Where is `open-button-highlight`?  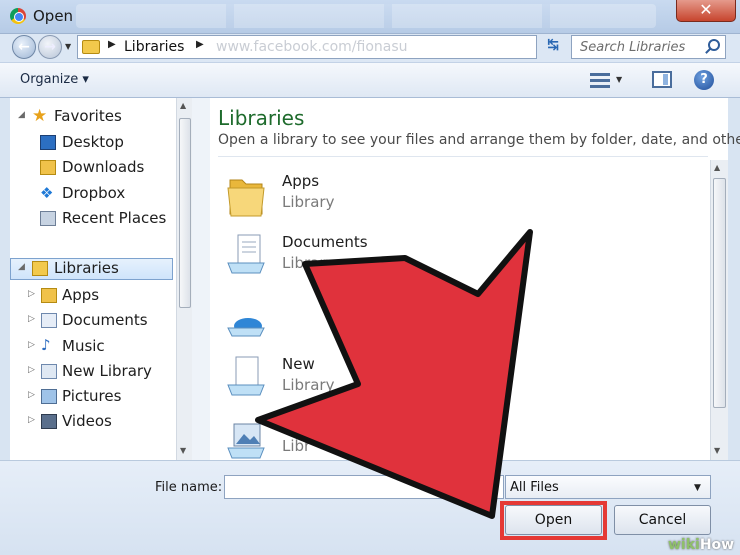 open-button-highlight is located at coordinates (553, 520).